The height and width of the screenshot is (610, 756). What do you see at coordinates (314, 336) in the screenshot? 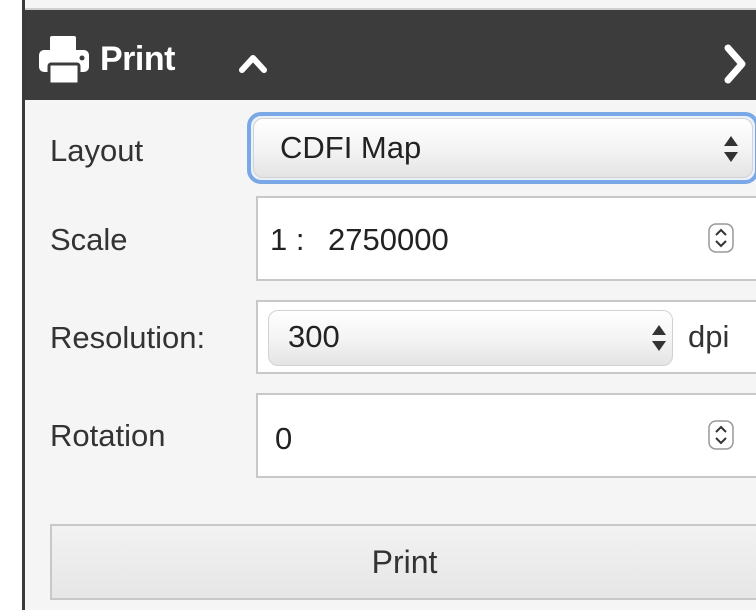
I see `resolution-value: 300` at bounding box center [314, 336].